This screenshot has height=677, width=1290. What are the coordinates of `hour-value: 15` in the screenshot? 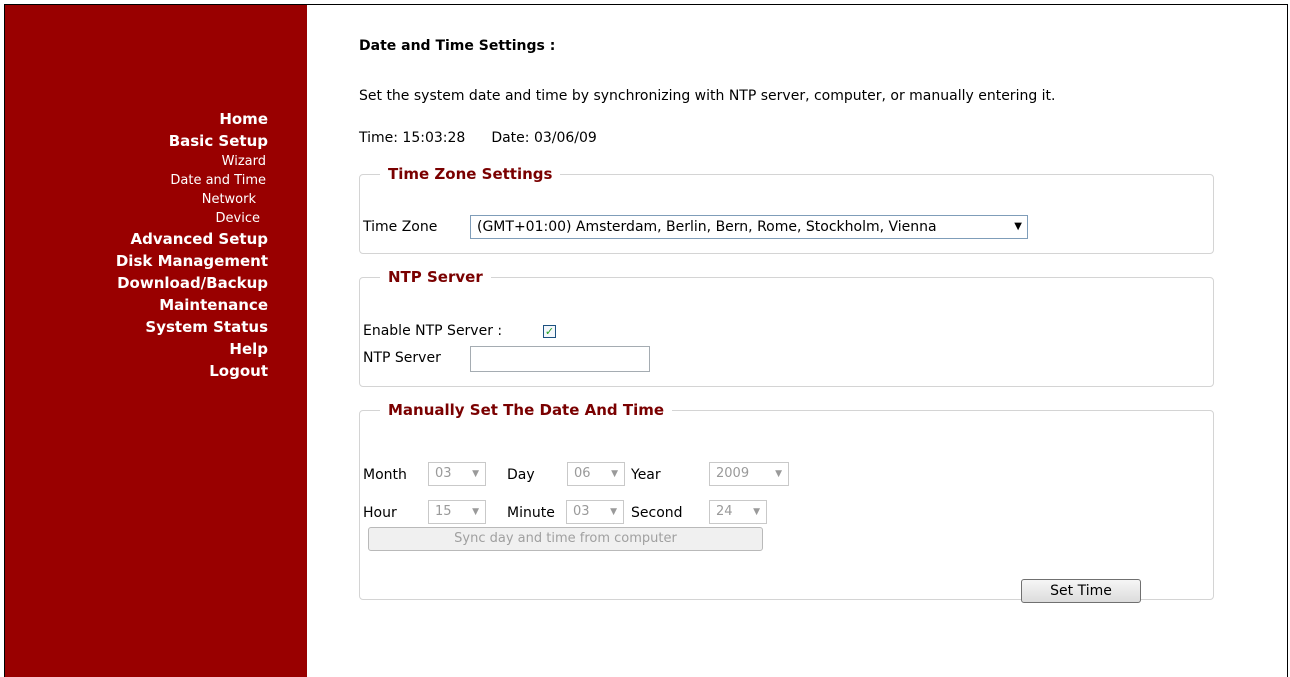 It's located at (443, 511).